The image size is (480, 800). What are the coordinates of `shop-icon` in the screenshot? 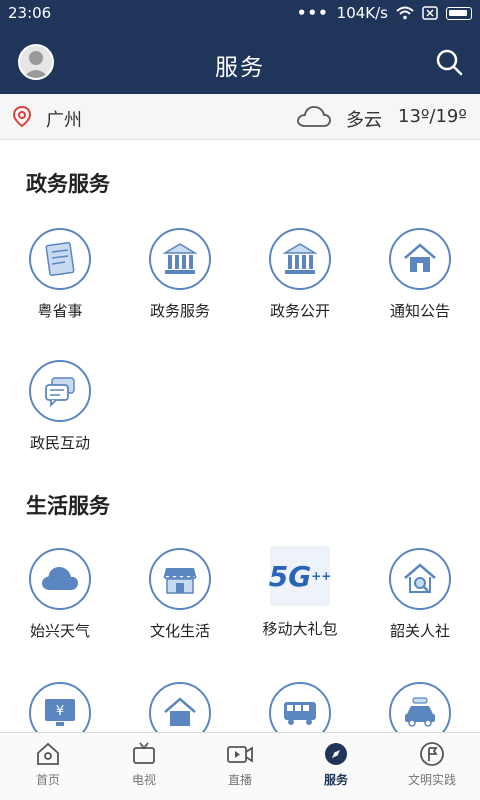 It's located at (180, 579).